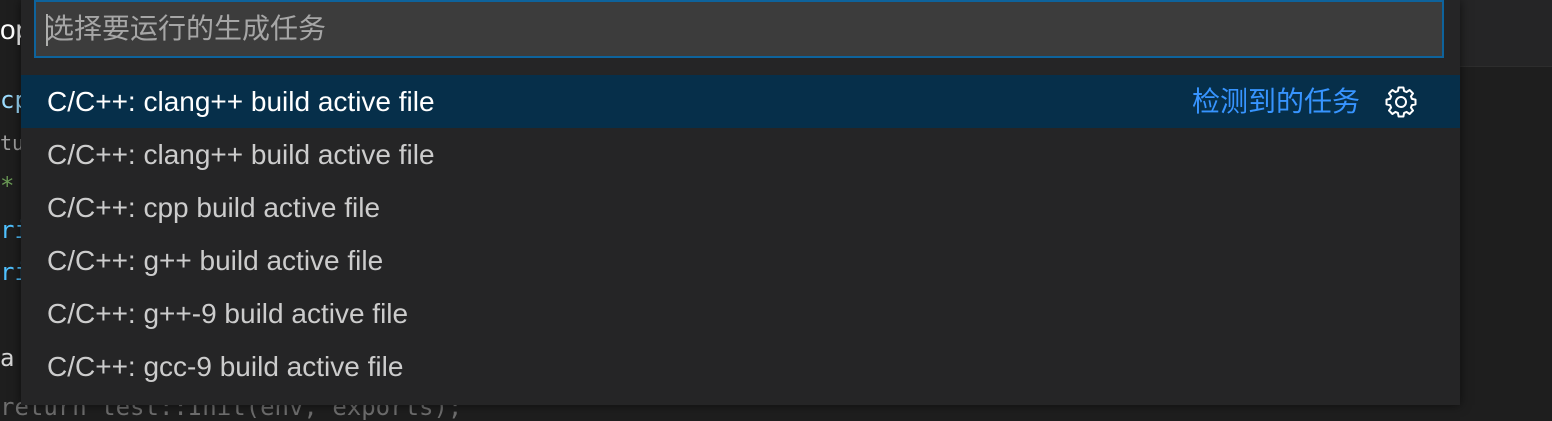  What do you see at coordinates (214, 207) in the screenshot?
I see `quick-pick-item-label: C/C++: cpp build active file` at bounding box center [214, 207].